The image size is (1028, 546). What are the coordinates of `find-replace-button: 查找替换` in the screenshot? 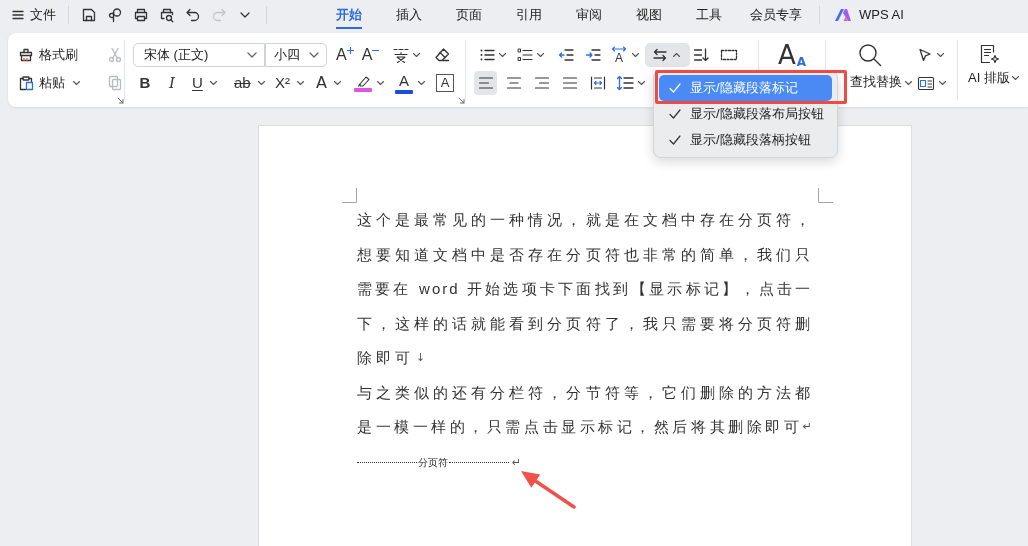 It's located at (876, 66).